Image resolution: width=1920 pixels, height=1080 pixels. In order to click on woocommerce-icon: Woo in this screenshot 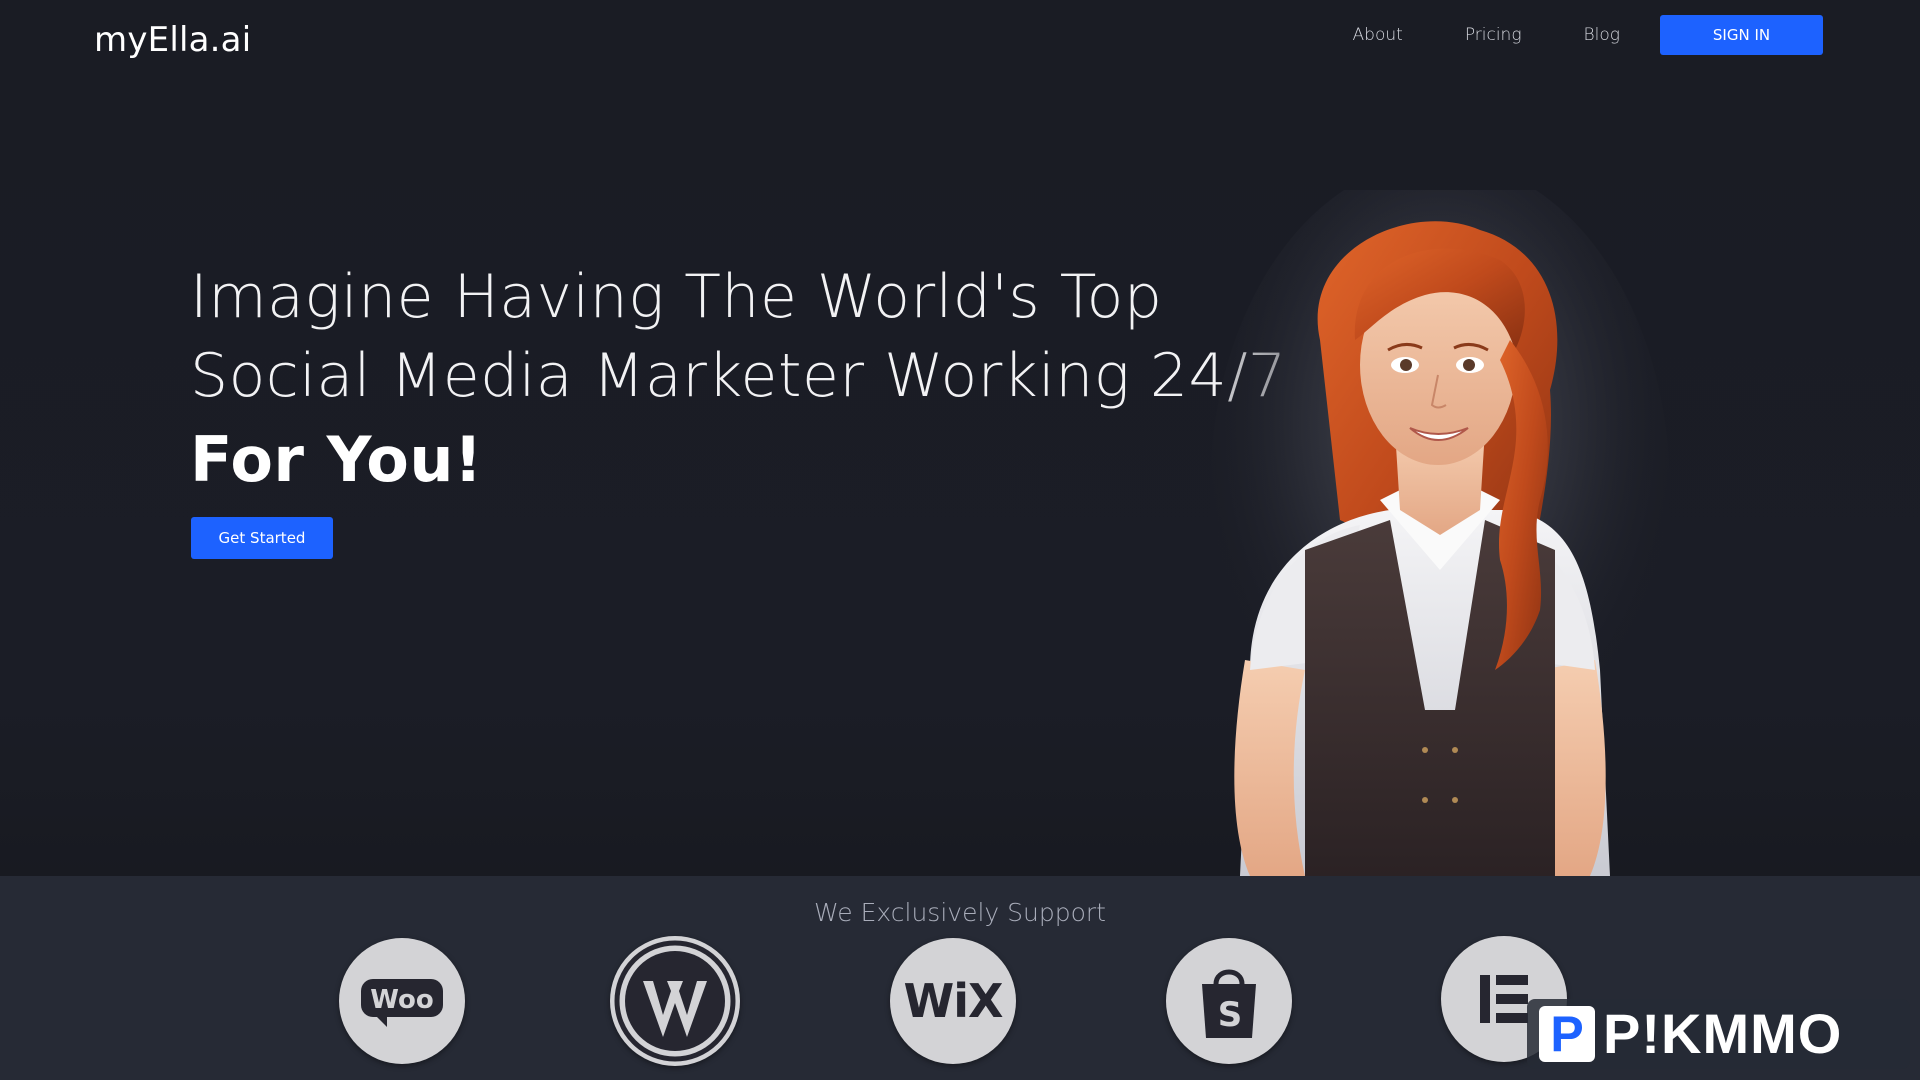, I will do `click(402, 1001)`.